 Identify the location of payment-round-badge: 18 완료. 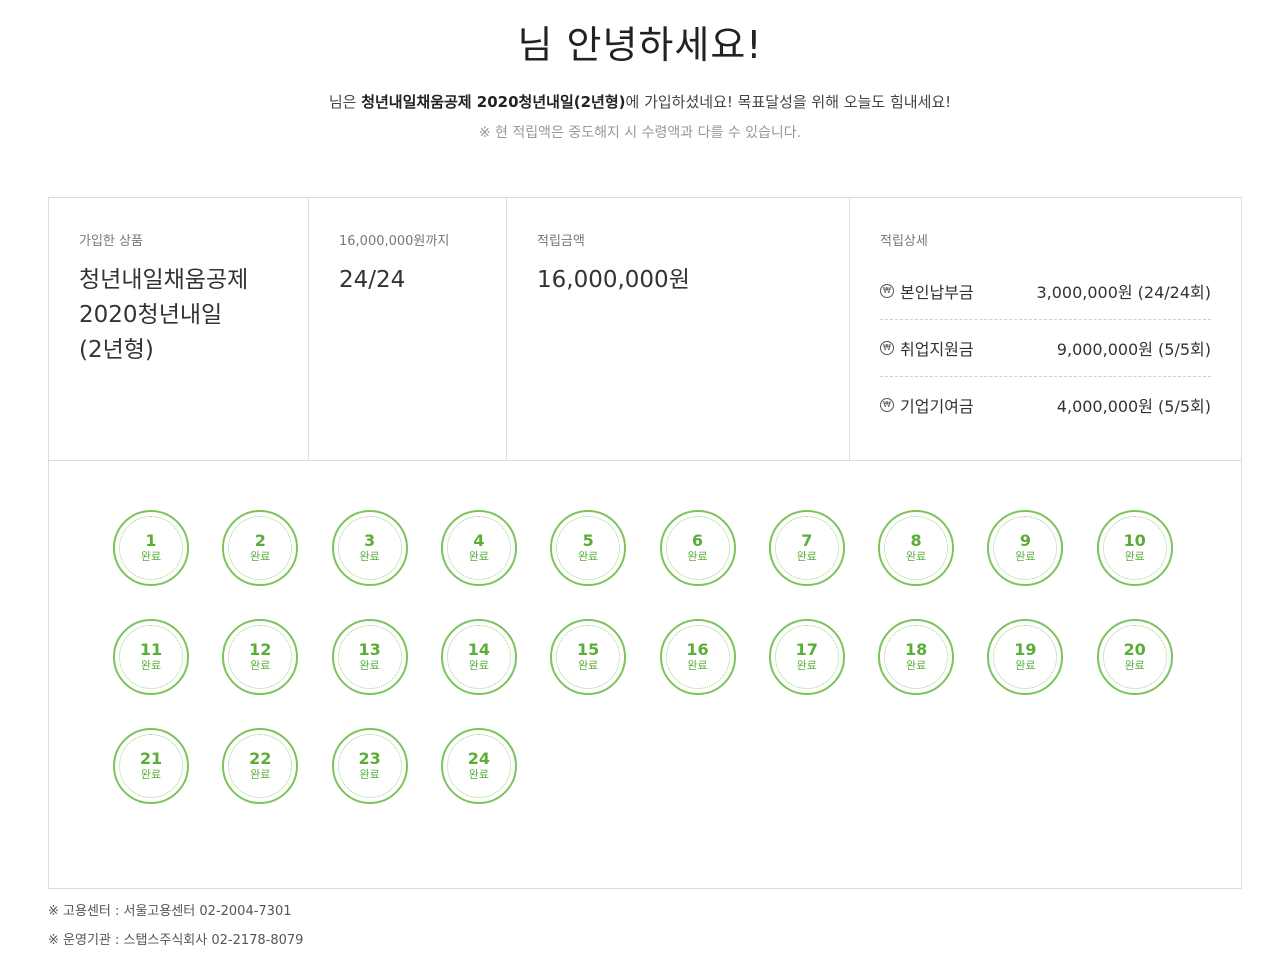
(916, 657).